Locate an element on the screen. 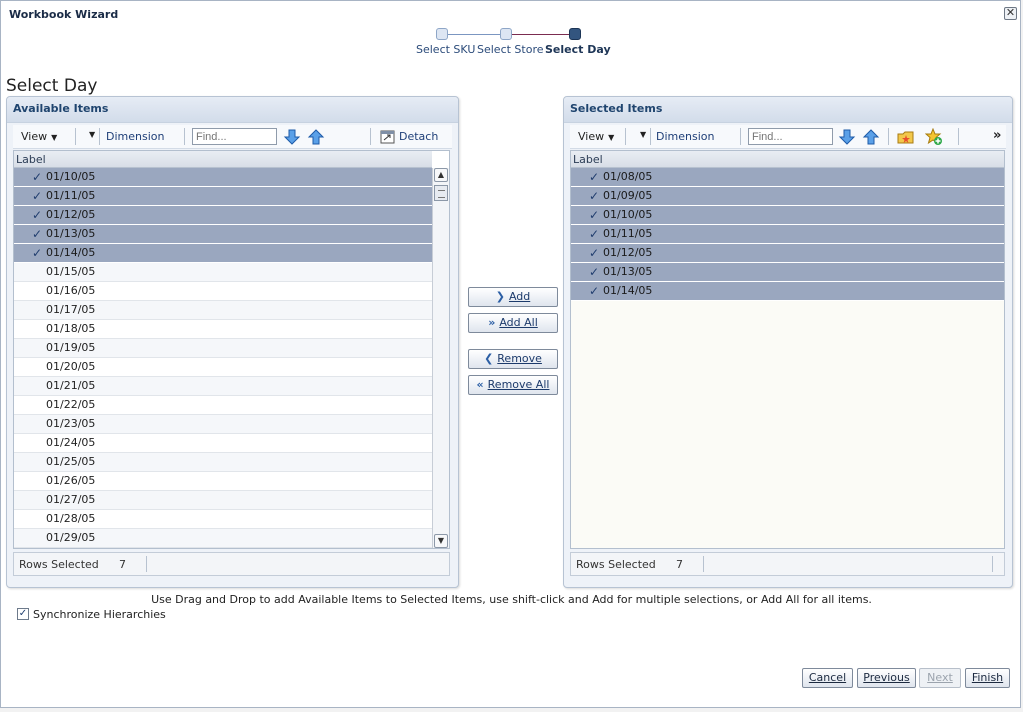 This screenshot has height=712, width=1023. remove-all-button: «Remove All is located at coordinates (513, 385).